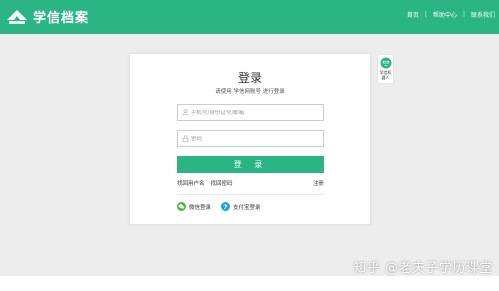 The height and width of the screenshot is (291, 499). Describe the element at coordinates (249, 78) in the screenshot. I see `login-title: 登录` at that location.